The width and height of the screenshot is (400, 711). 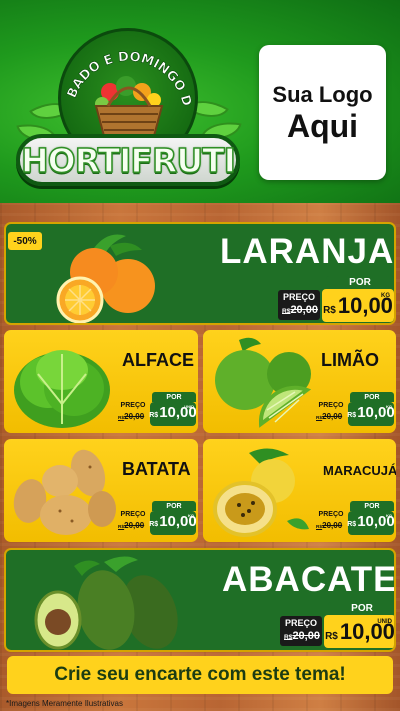 I want to click on product-card-abacate: ABACATE POR PREÇO R$20,00 R$ 10,00 UNID, so click(x=200, y=600).